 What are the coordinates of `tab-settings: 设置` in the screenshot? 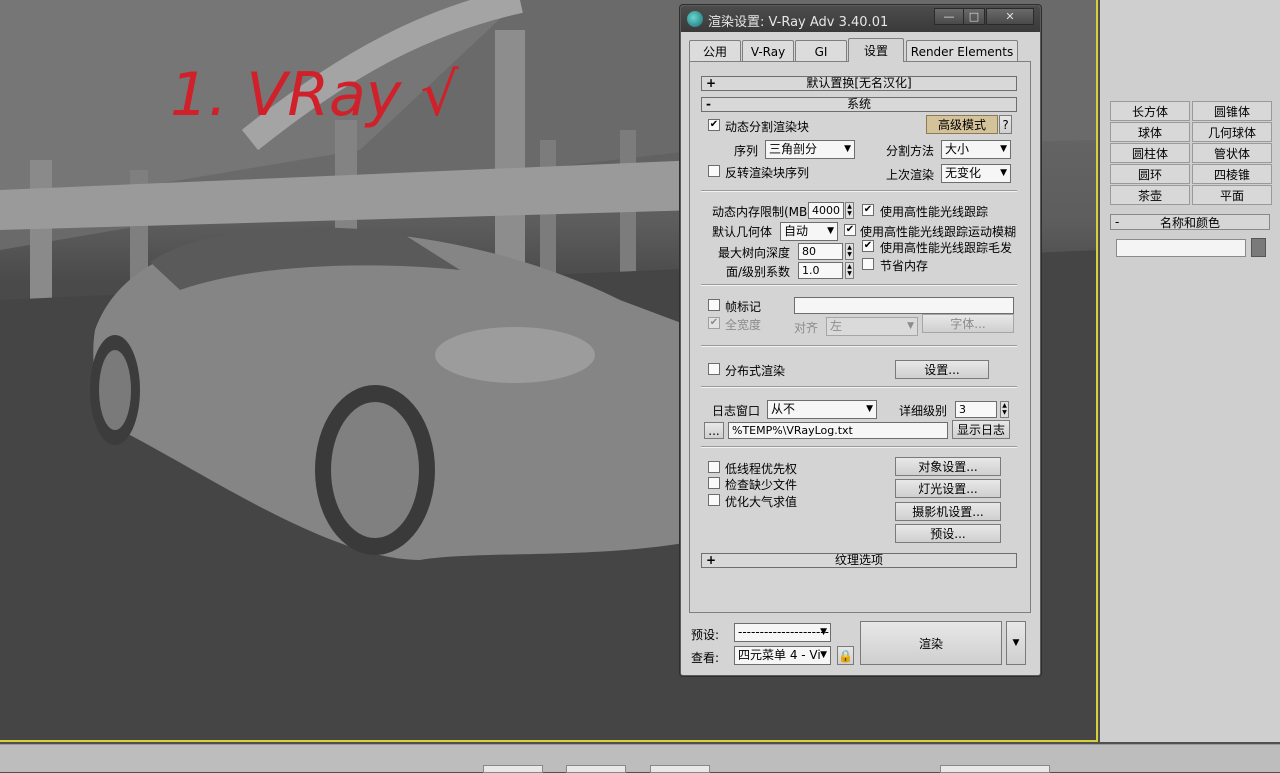 It's located at (876, 50).